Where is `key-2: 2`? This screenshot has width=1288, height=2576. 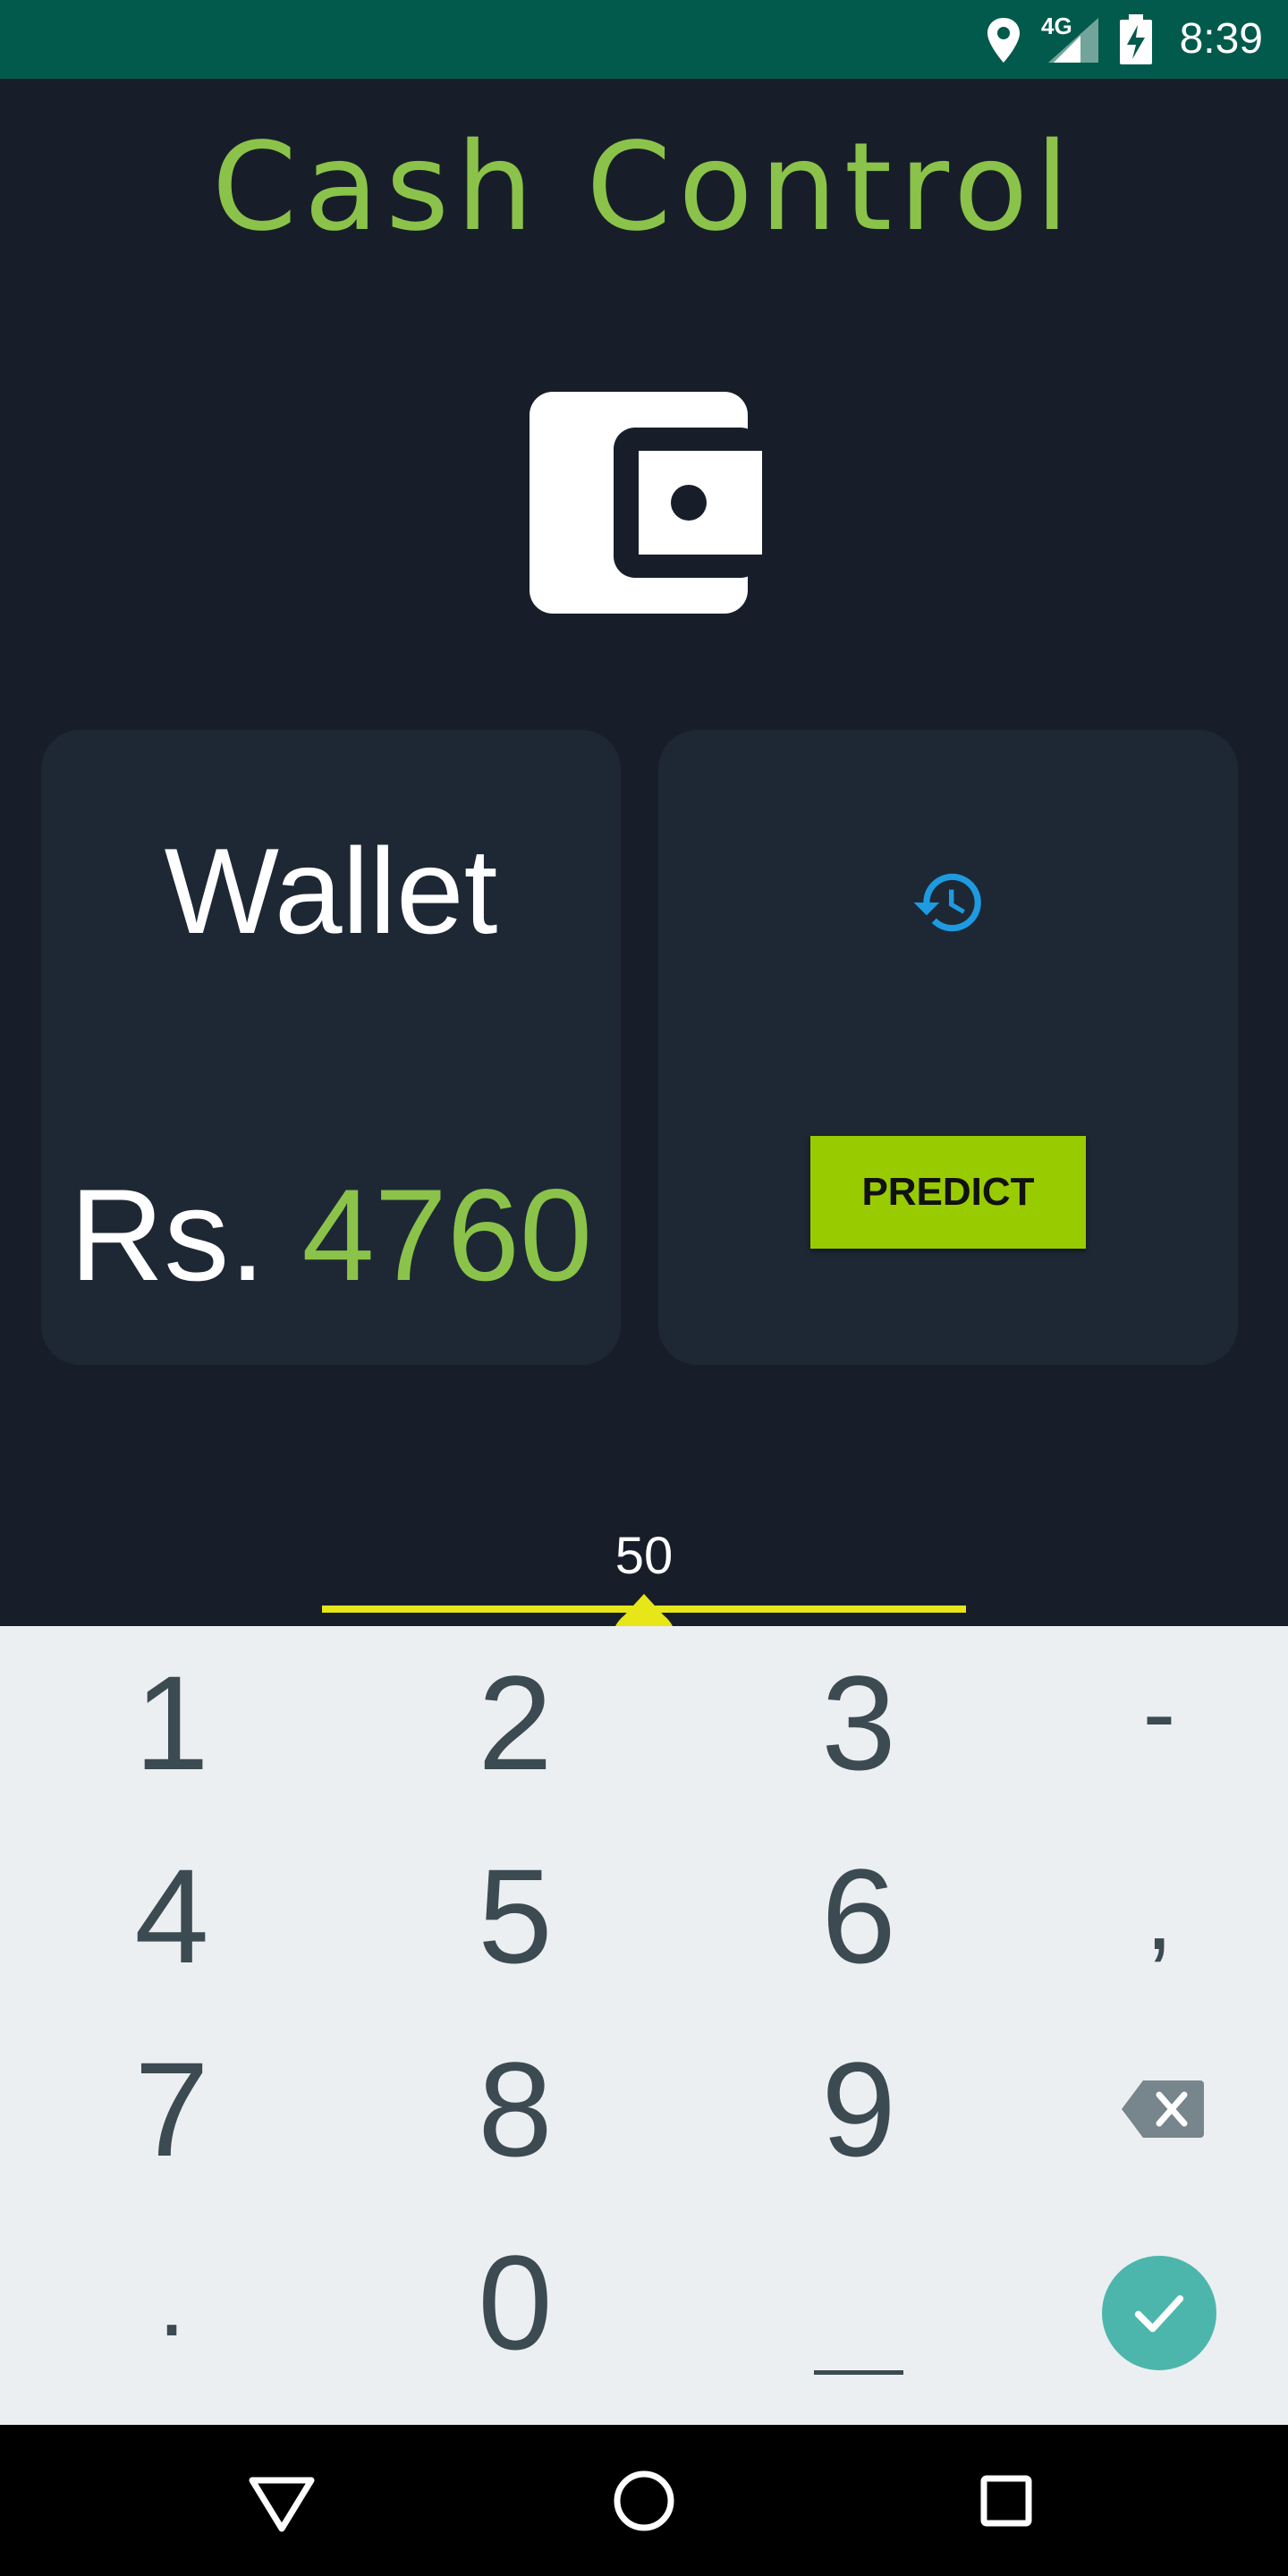
key-2: 2 is located at coordinates (515, 1722).